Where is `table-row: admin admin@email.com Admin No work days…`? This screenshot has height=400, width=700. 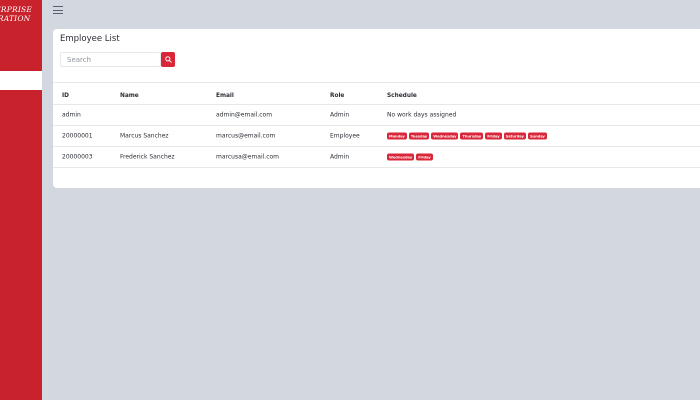 table-row: admin admin@email.com Admin No work days… is located at coordinates (376, 115).